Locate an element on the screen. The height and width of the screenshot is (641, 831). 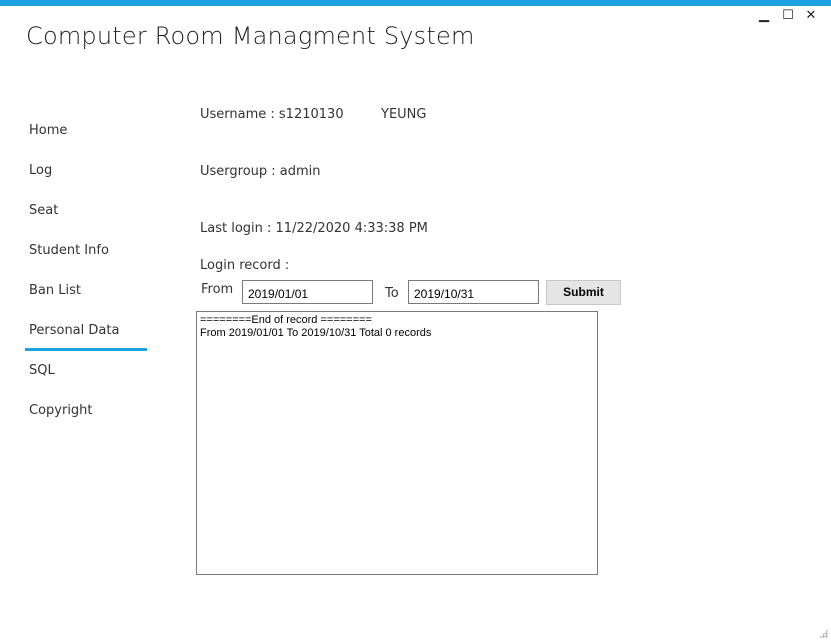
sidebar-item-sql: SQL is located at coordinates (42, 370).